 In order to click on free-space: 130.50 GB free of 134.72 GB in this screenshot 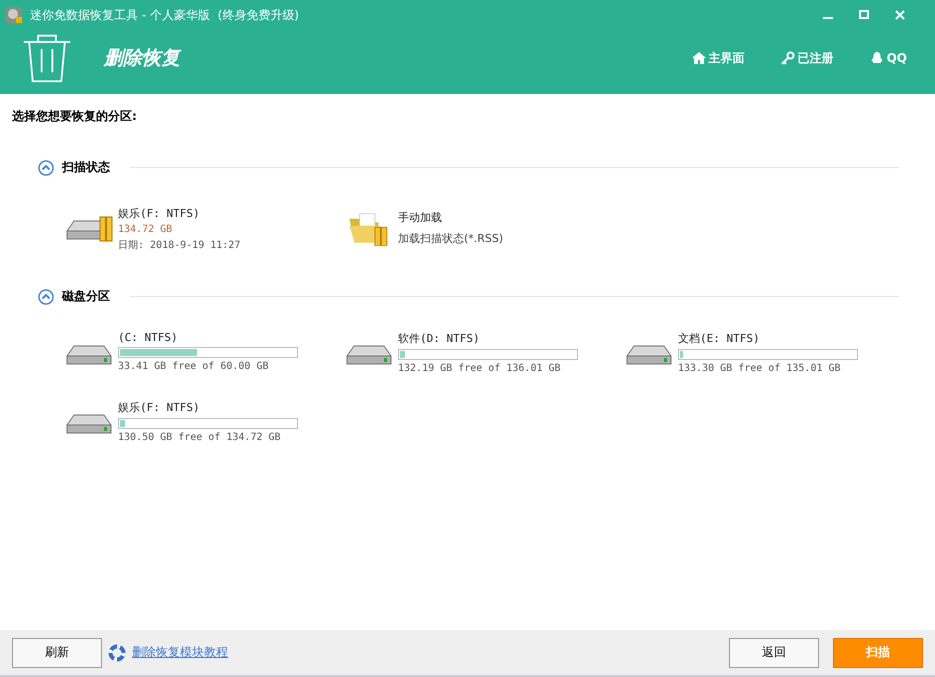, I will do `click(200, 437)`.